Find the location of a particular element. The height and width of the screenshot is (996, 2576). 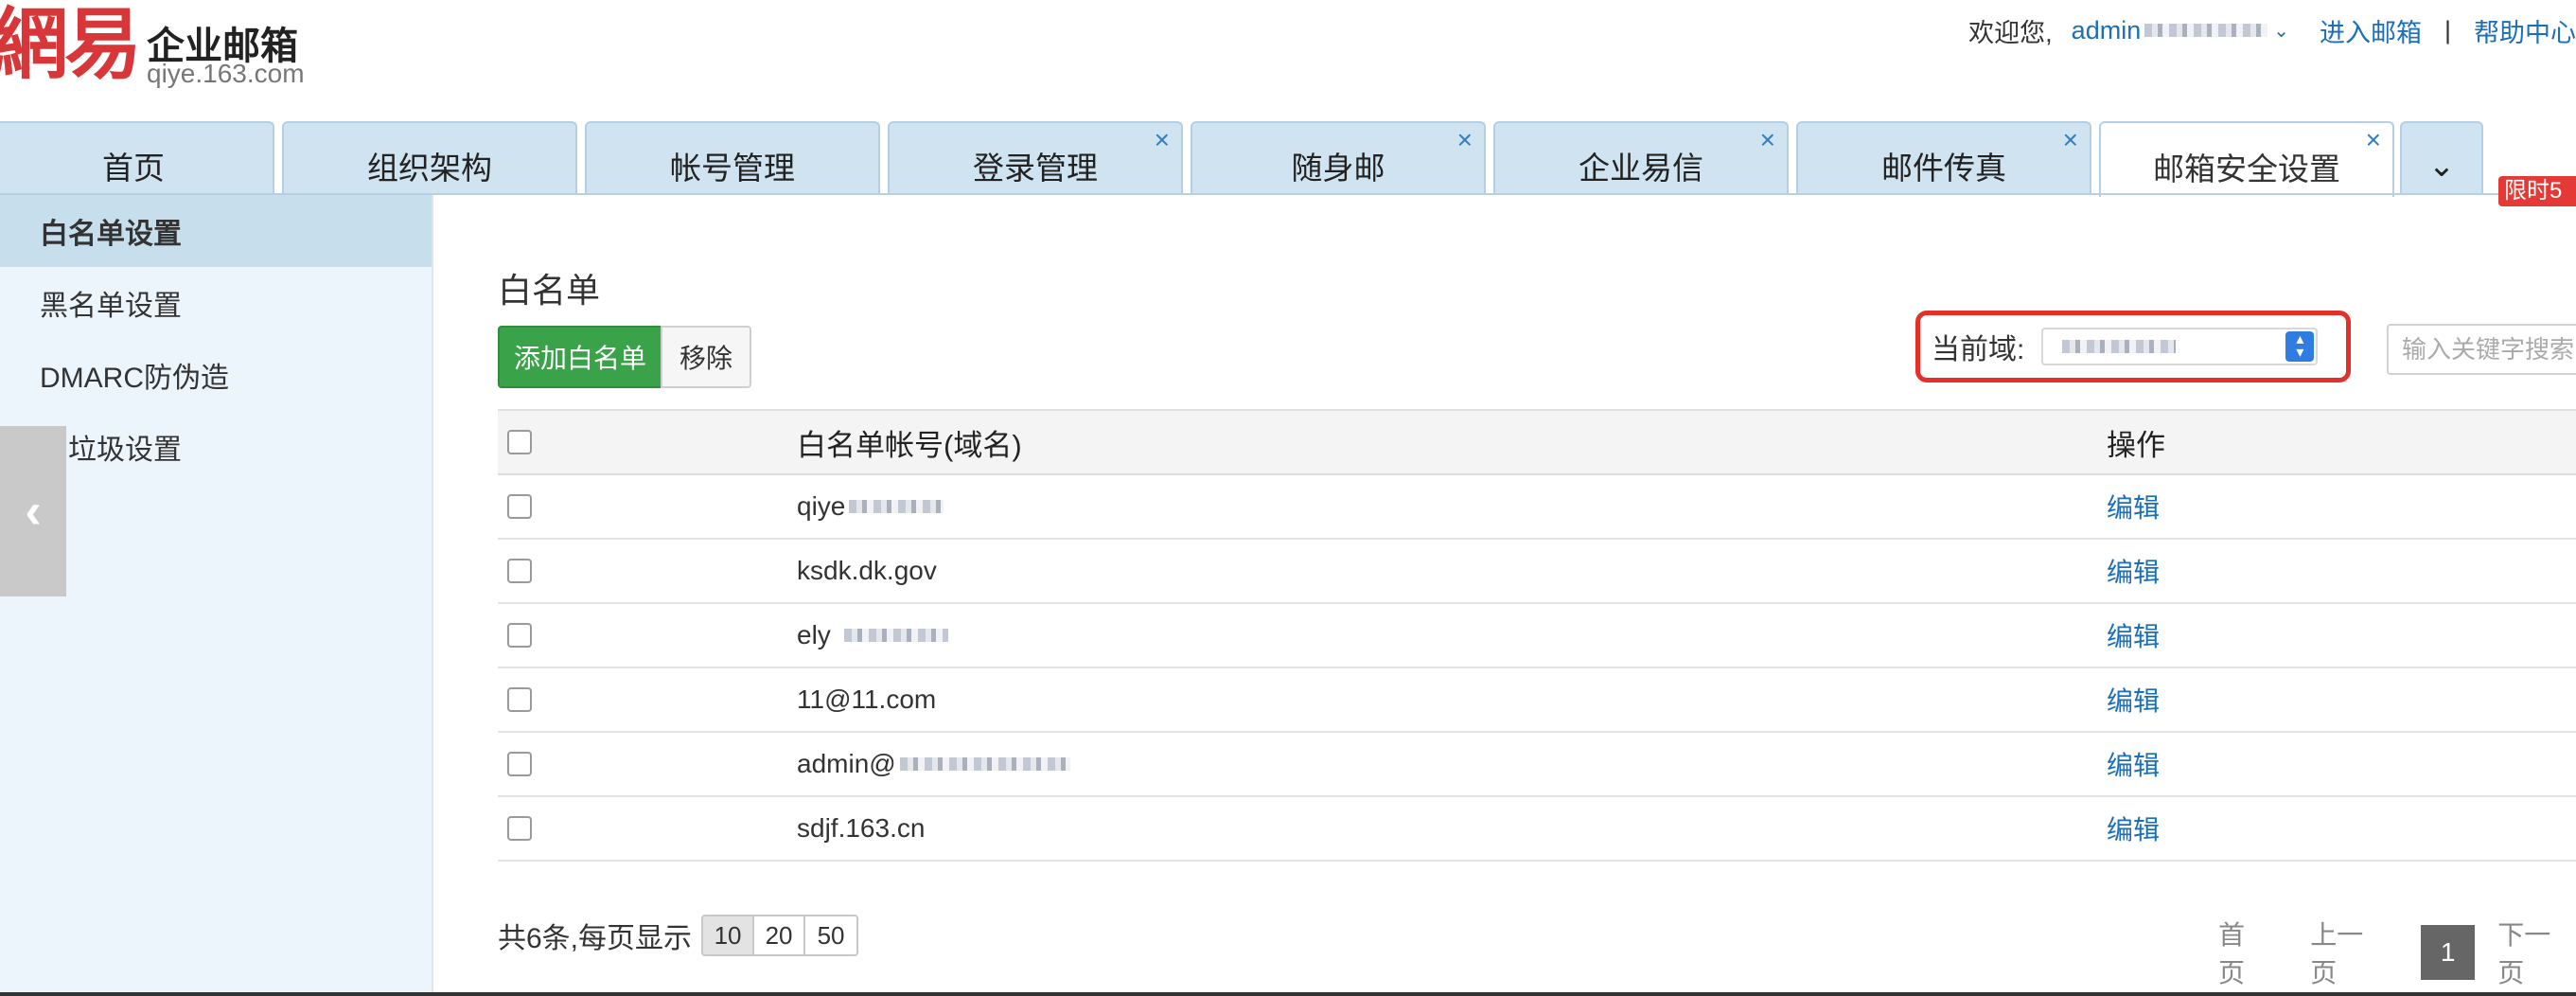

account-text: qiye is located at coordinates (821, 506).